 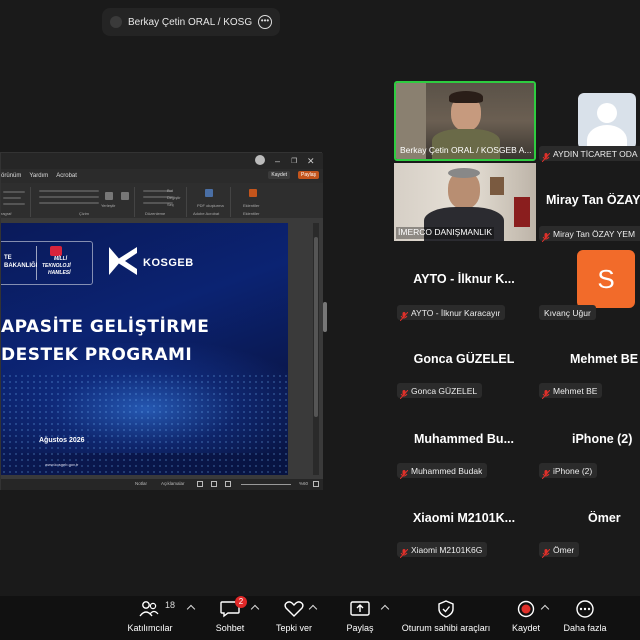 I want to click on ribbon-group-eklentiler: Eklentiler Eklentiler, so click(x=255, y=202).